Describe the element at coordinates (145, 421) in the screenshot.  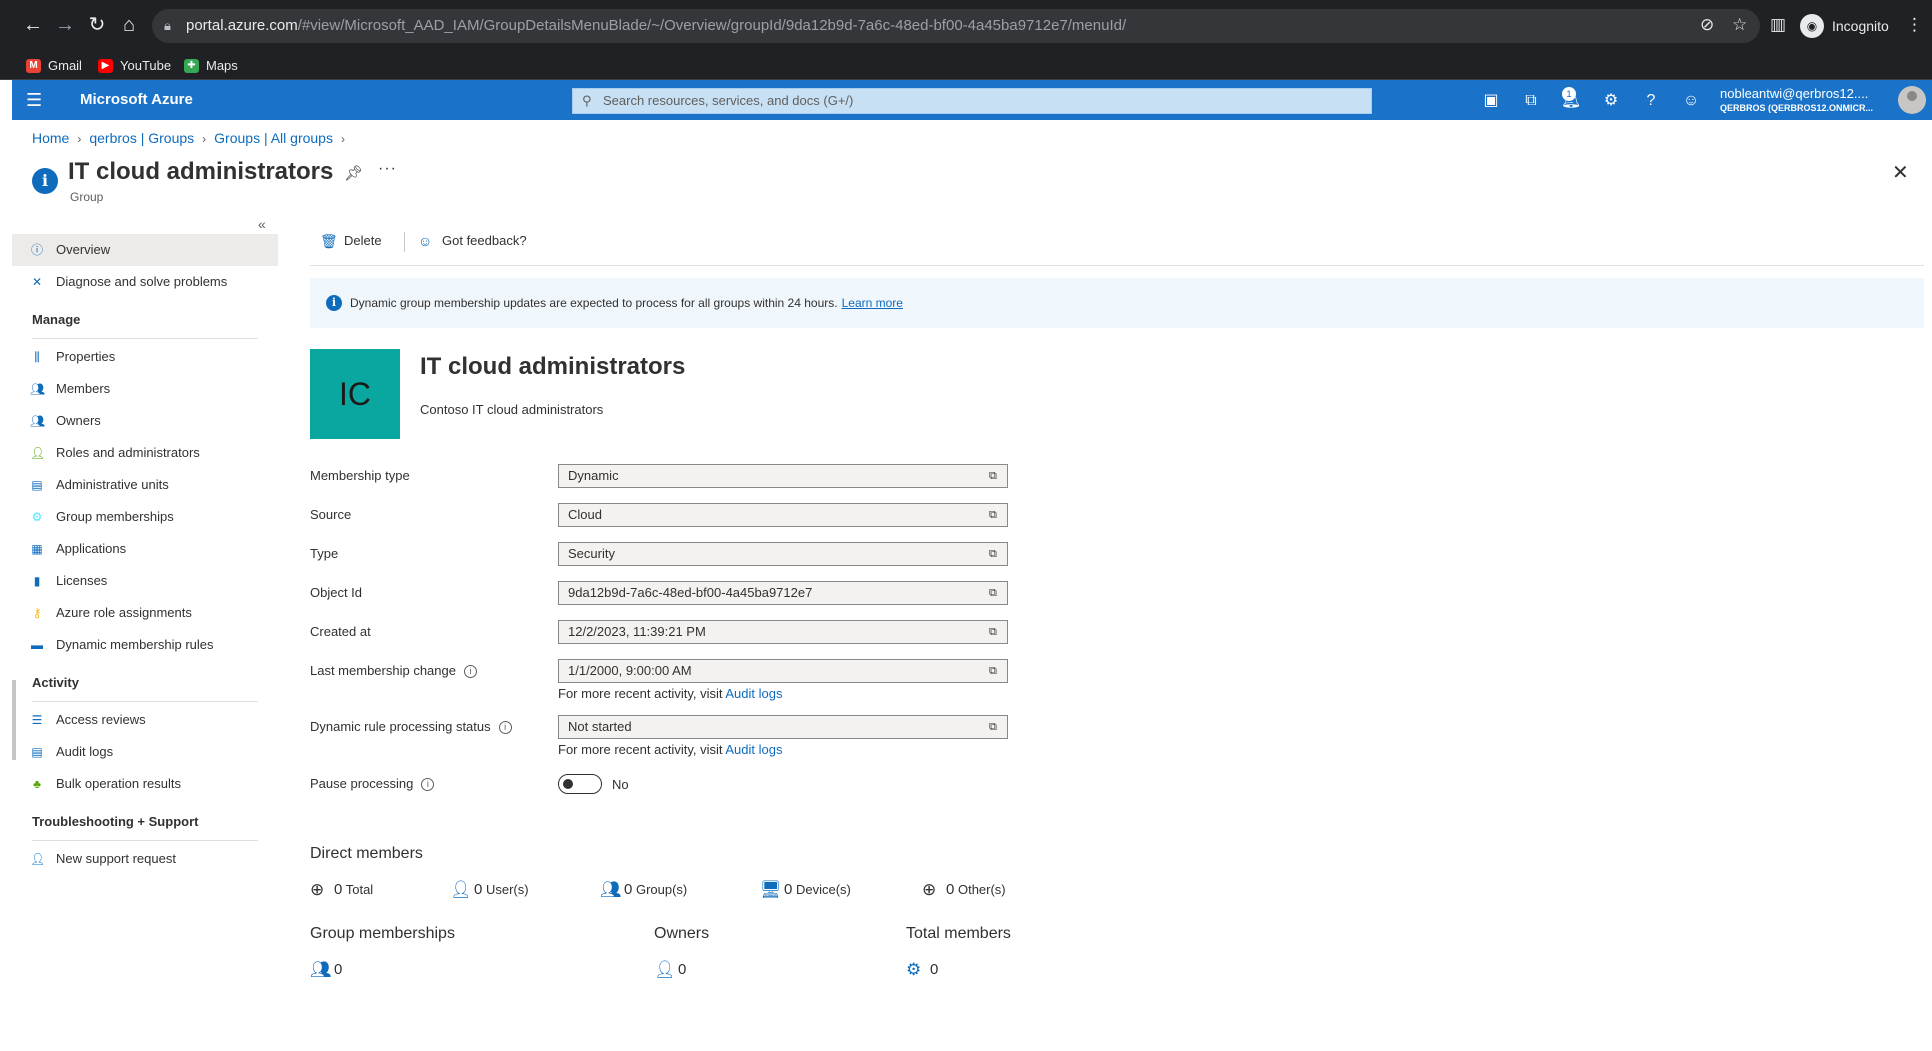
I see `sidebar-item-owners: 👥︎ Owners` at that location.